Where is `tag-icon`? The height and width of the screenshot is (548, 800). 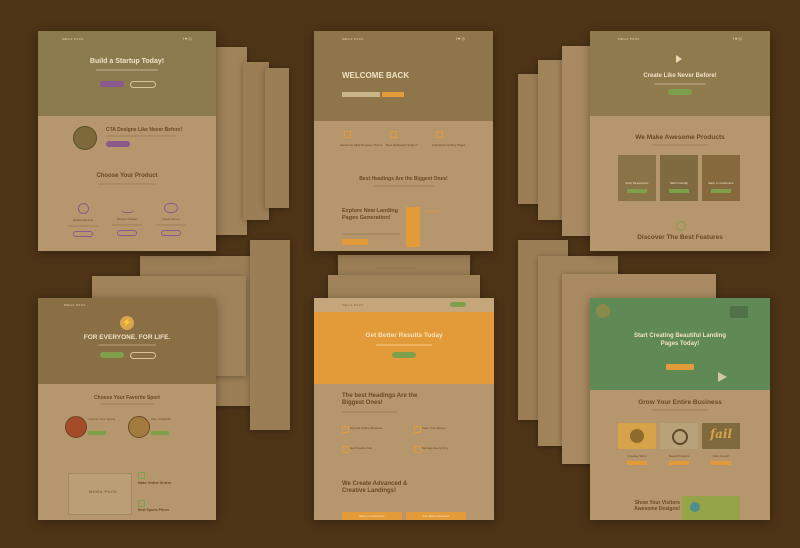 tag-icon is located at coordinates (141, 503).